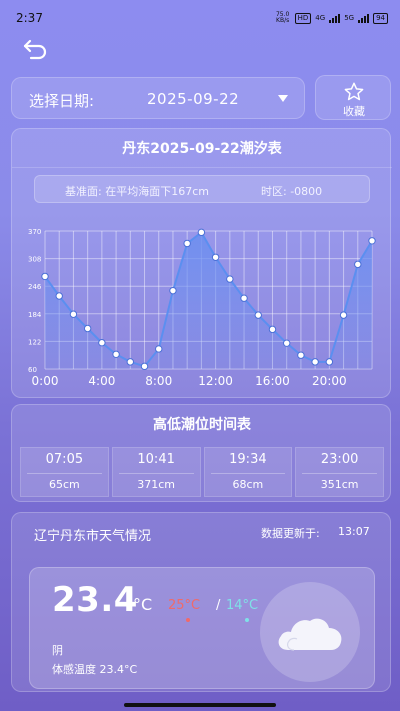 The width and height of the screenshot is (400, 711). What do you see at coordinates (29, 18) in the screenshot?
I see `status-time: 2:37` at bounding box center [29, 18].